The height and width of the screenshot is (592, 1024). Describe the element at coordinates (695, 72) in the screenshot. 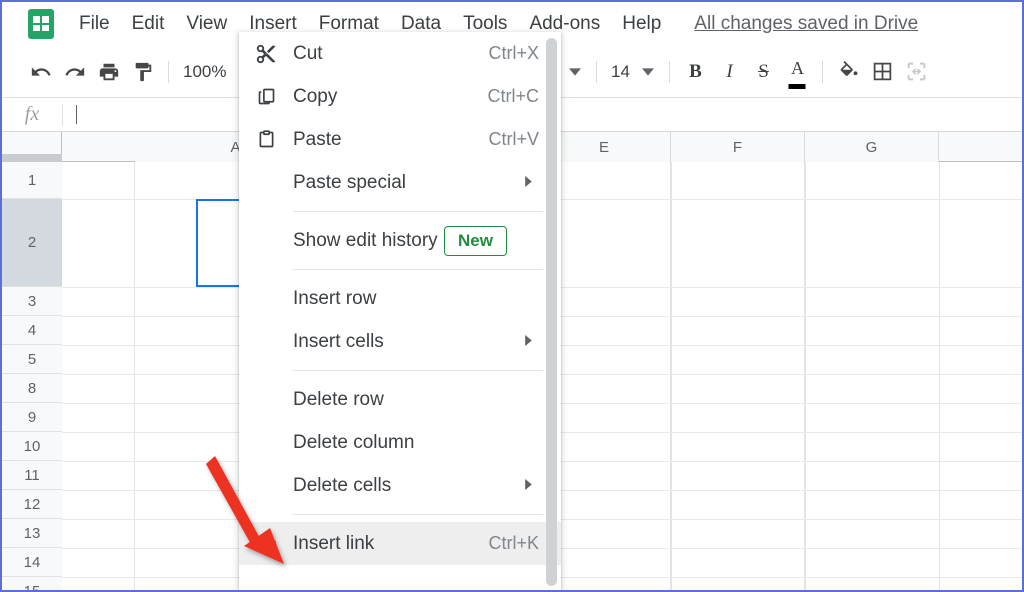

I see `bold-button: B` at that location.